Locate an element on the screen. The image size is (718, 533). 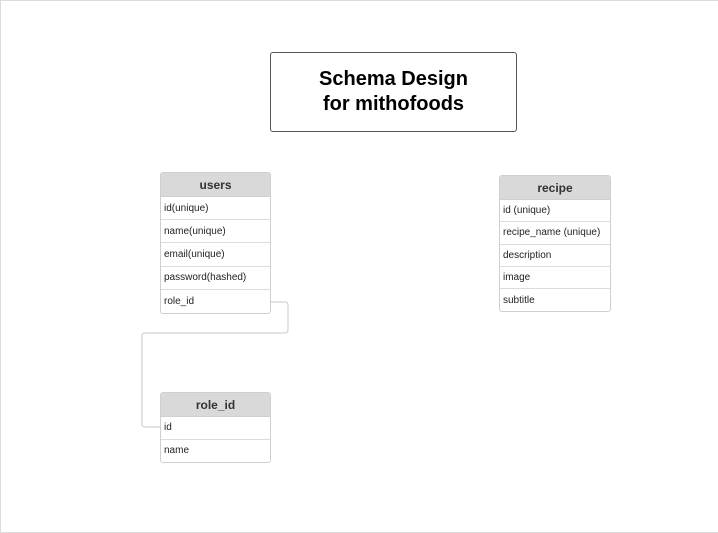
entity-field: role_id is located at coordinates (179, 301).